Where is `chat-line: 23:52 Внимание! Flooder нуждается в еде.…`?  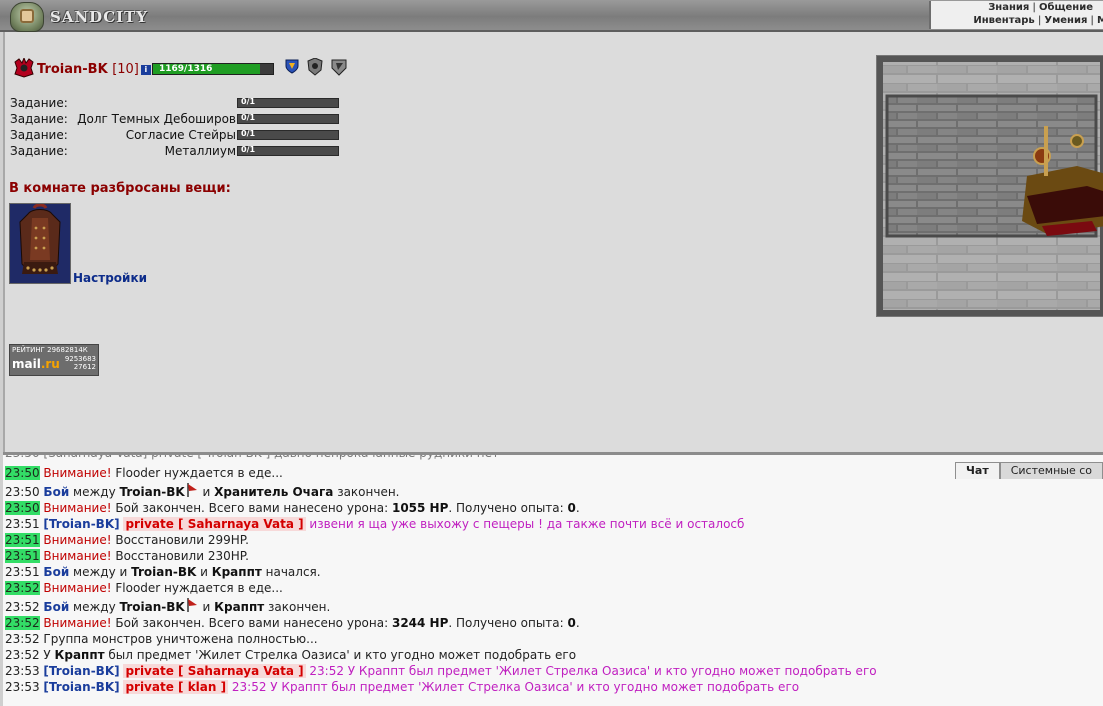
chat-line: 23:52 Внимание! Flooder нуждается в еде.… is located at coordinates (441, 588).